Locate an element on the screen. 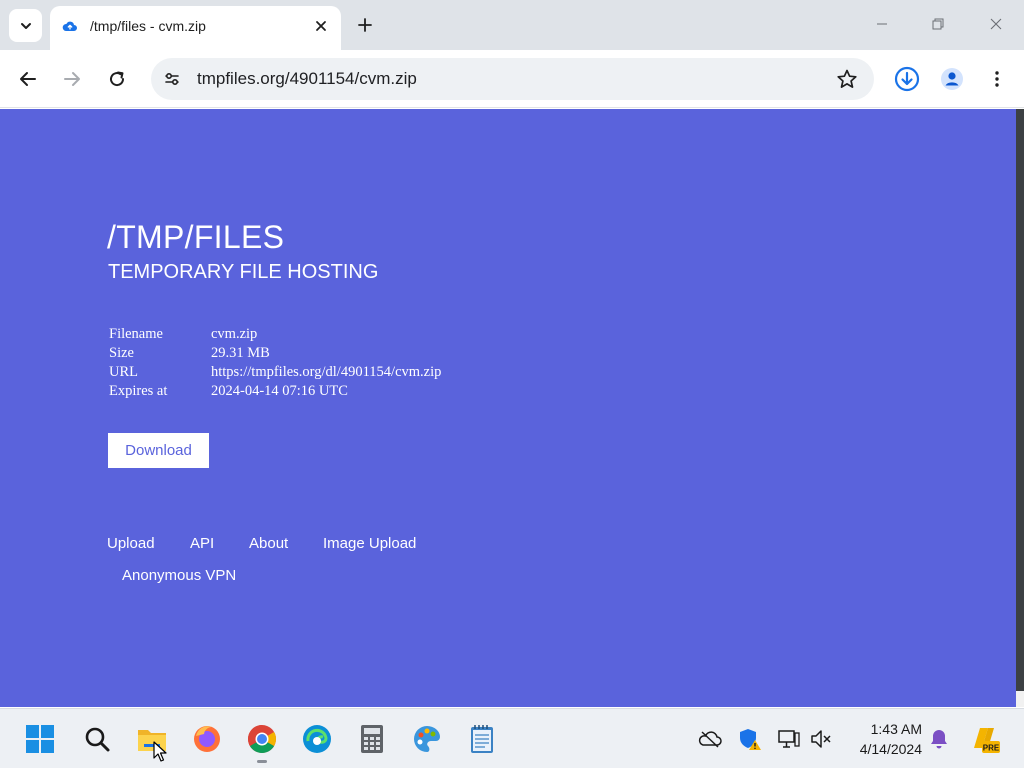 The width and height of the screenshot is (1024, 768). url-label: URL is located at coordinates (123, 372).